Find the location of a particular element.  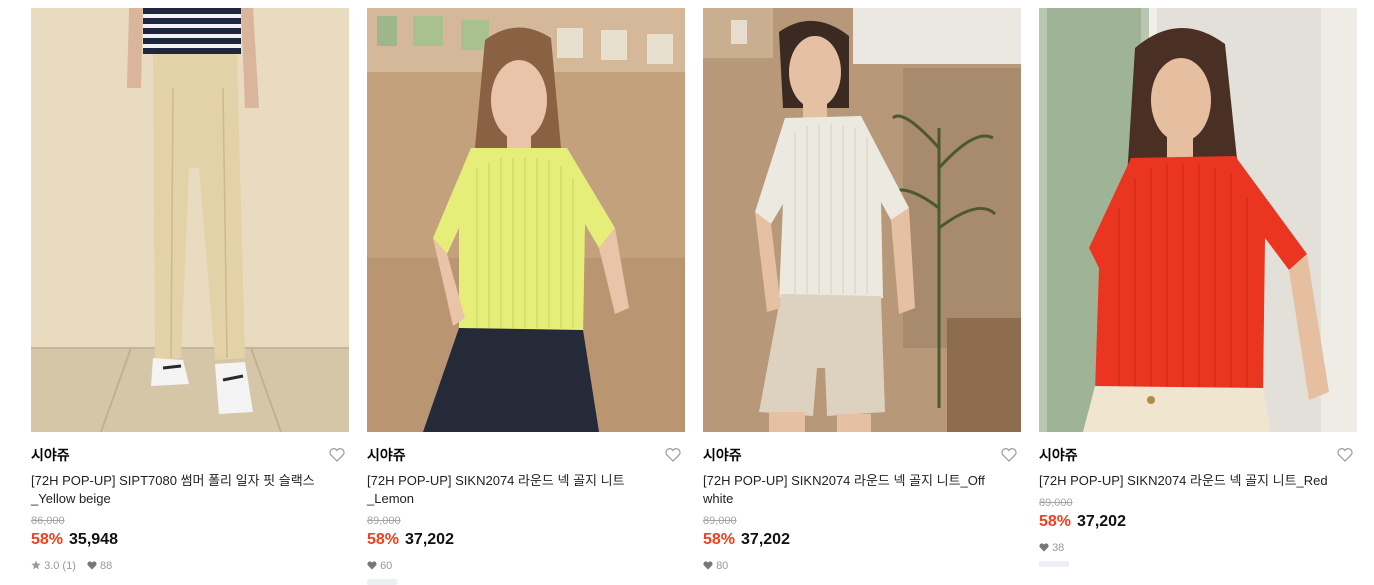

product-stats: 38 is located at coordinates (1198, 548).